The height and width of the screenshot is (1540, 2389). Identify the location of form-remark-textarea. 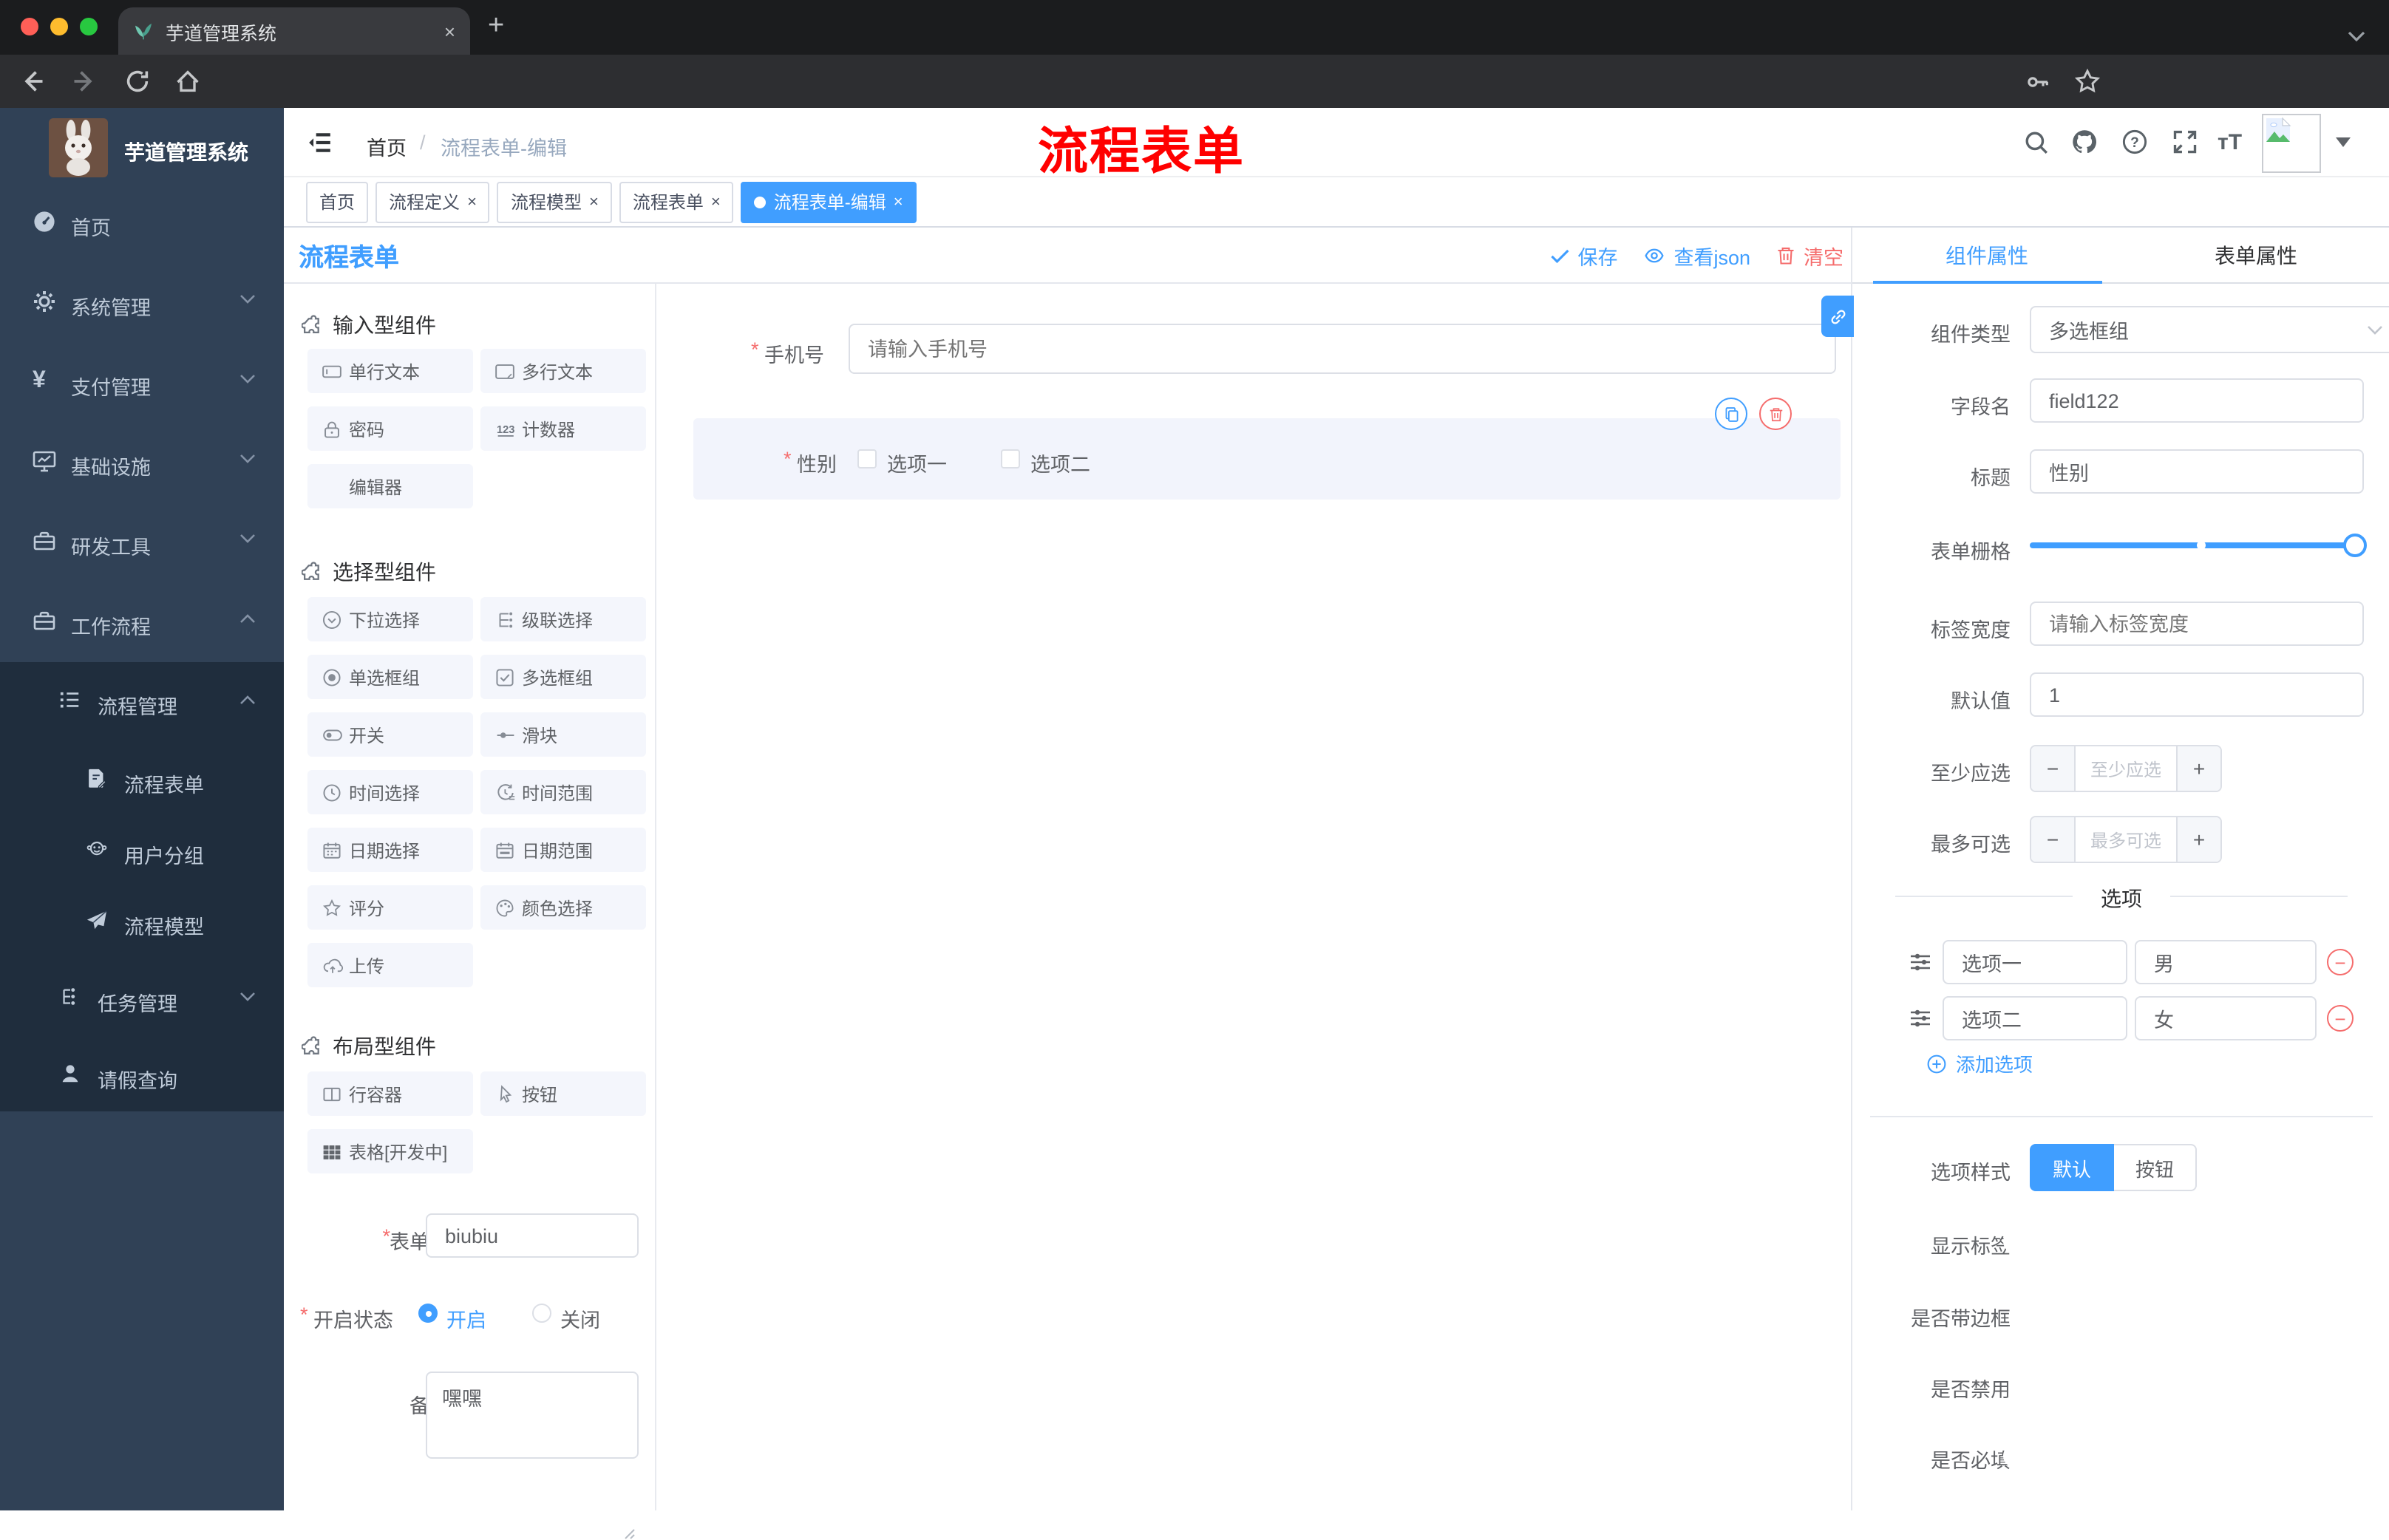
(532, 1415).